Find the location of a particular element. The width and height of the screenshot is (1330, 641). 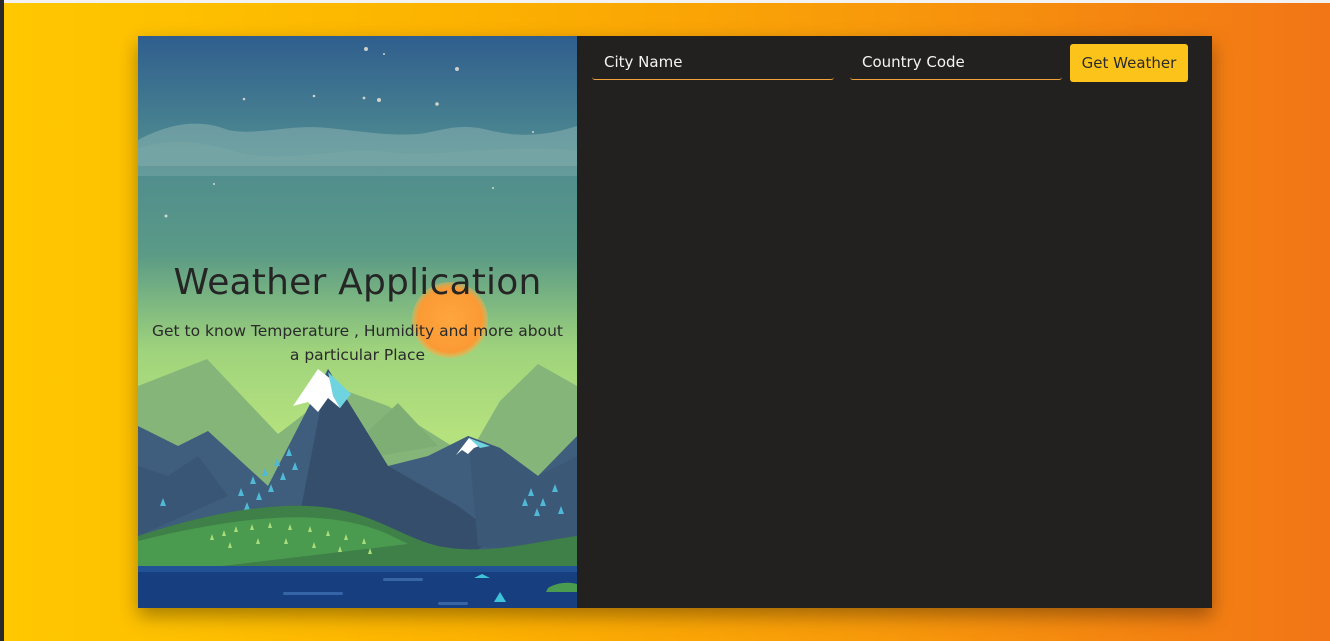

city-name-input is located at coordinates (713, 61).